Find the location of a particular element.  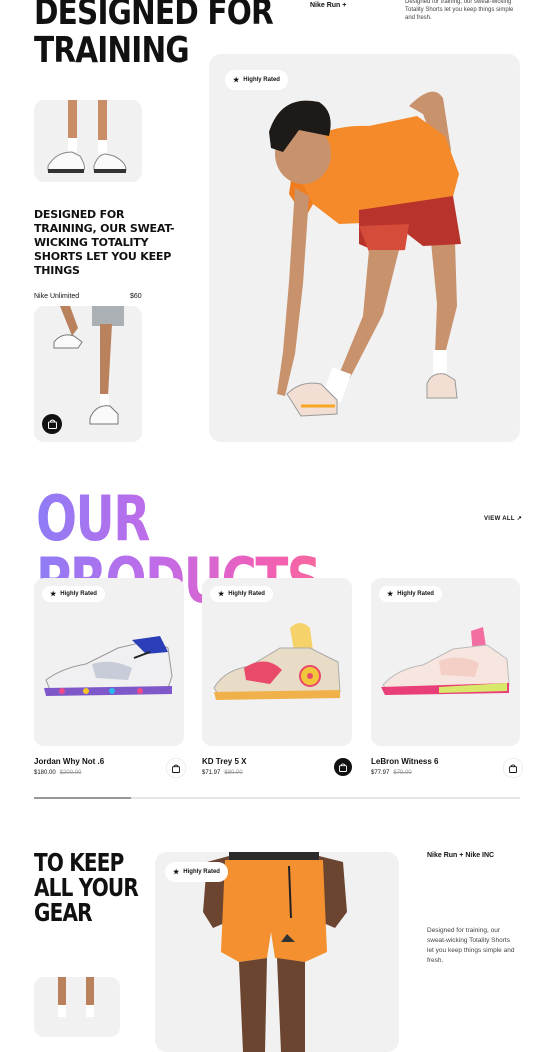

hero-badge: ★ Highly Rated is located at coordinates (256, 80).